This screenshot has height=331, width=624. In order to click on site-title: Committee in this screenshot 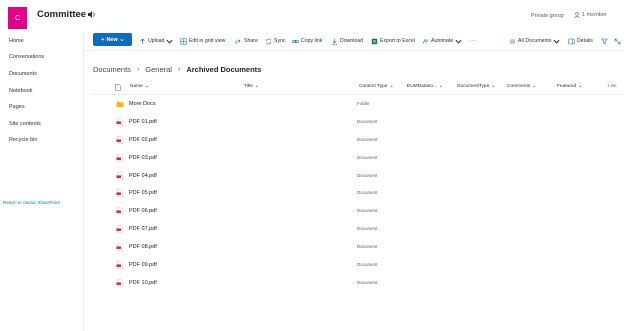, I will do `click(61, 14)`.